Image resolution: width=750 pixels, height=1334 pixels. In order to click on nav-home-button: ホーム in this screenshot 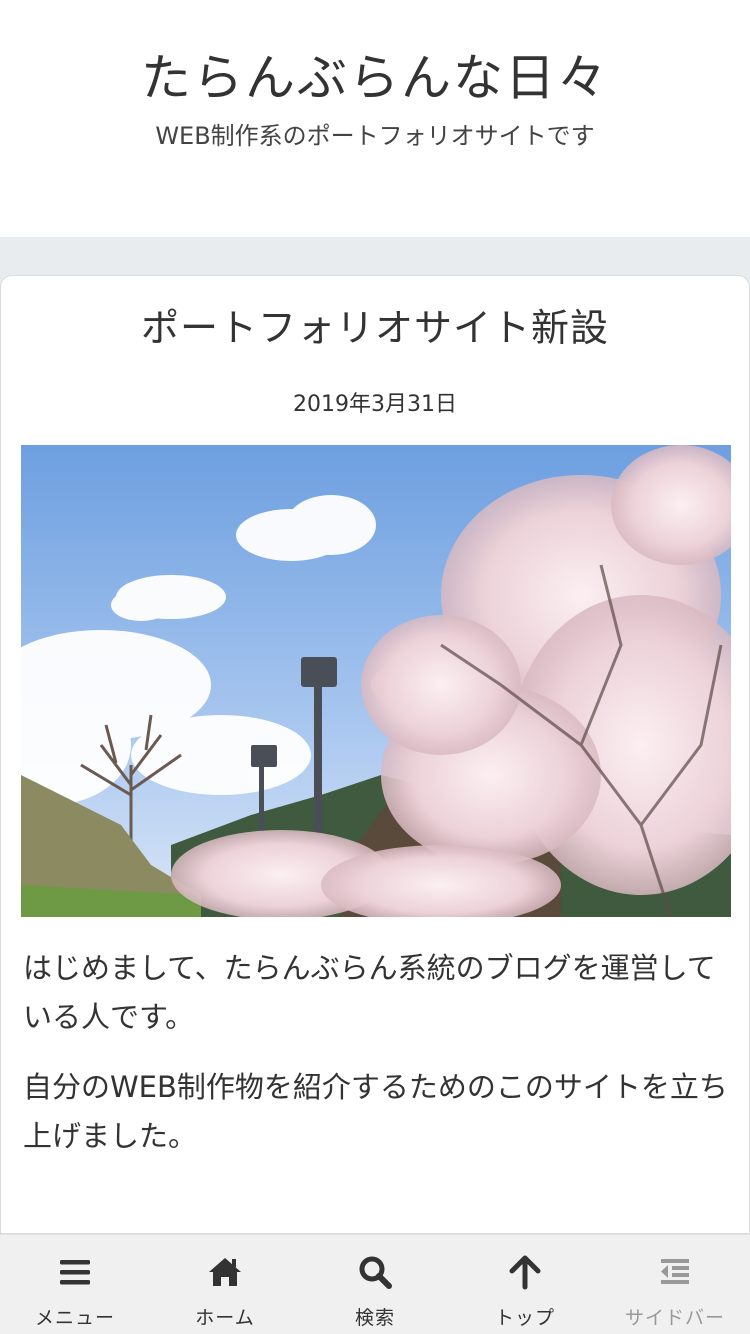, I will do `click(225, 1284)`.